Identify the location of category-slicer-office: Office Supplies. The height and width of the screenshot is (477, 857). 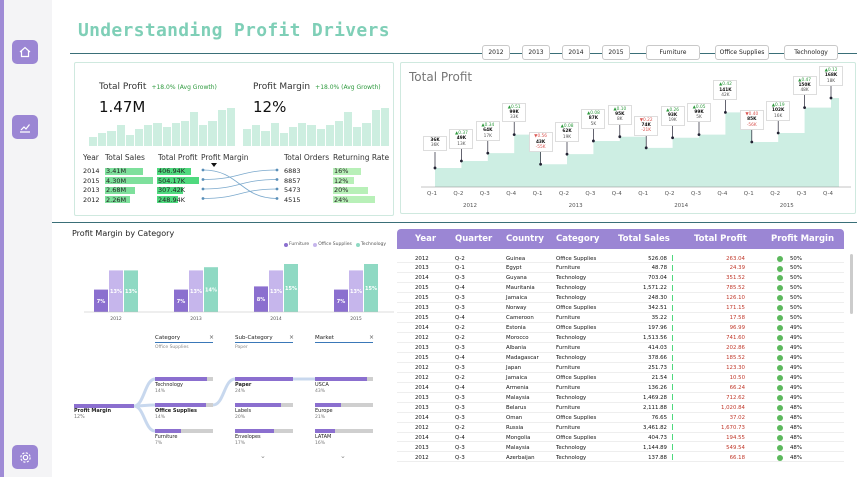
(742, 52).